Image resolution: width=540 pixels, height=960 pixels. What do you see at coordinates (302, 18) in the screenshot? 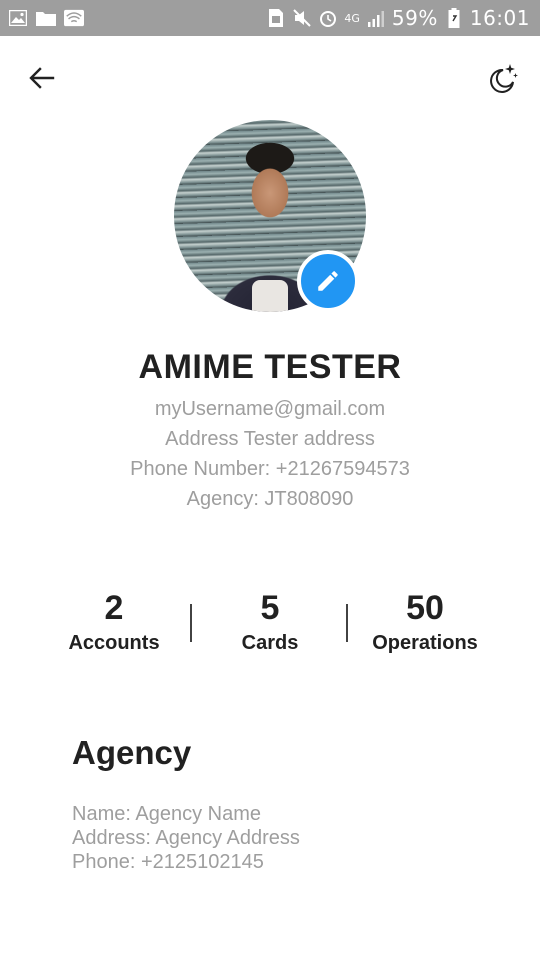
I see `mute-icon` at bounding box center [302, 18].